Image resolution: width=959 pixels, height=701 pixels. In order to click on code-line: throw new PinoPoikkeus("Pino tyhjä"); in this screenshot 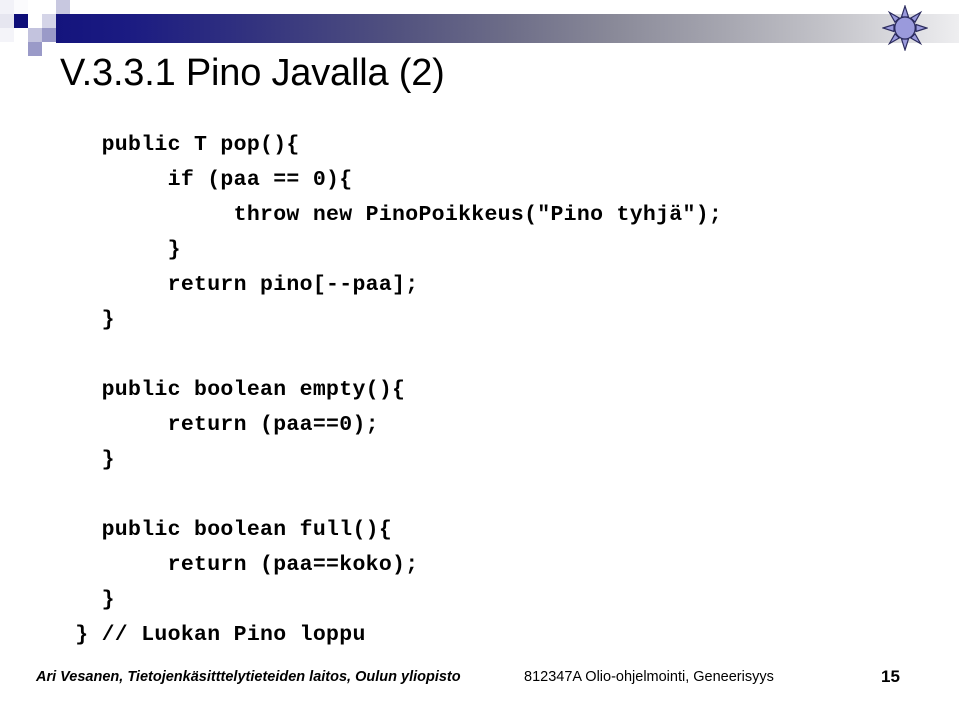, I will do `click(392, 215)`.